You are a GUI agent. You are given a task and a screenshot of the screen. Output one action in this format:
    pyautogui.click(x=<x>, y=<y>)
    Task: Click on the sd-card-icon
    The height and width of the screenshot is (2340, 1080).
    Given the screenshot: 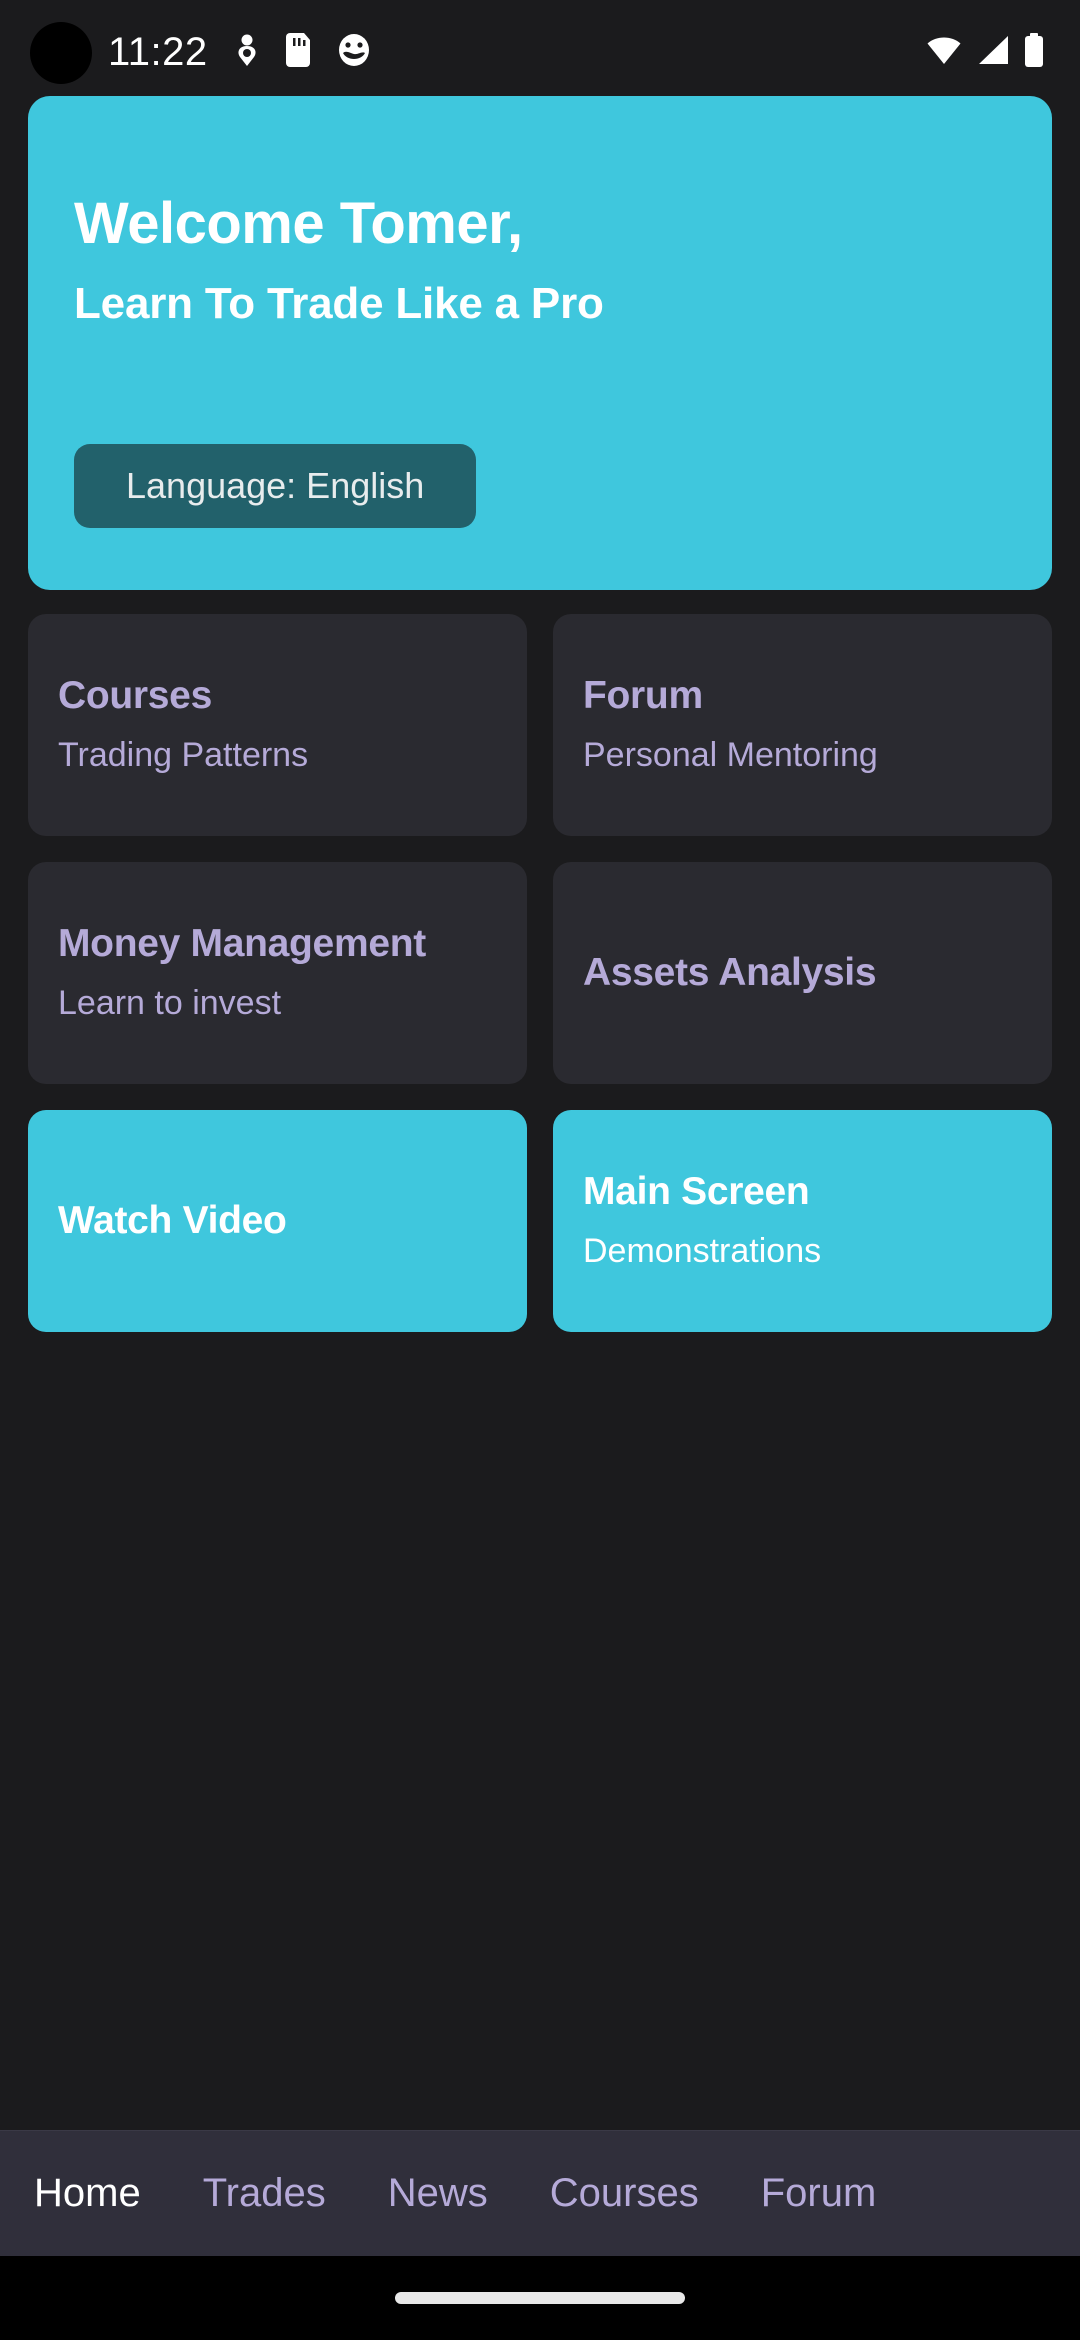 What is the action you would take?
    pyautogui.click(x=298, y=52)
    